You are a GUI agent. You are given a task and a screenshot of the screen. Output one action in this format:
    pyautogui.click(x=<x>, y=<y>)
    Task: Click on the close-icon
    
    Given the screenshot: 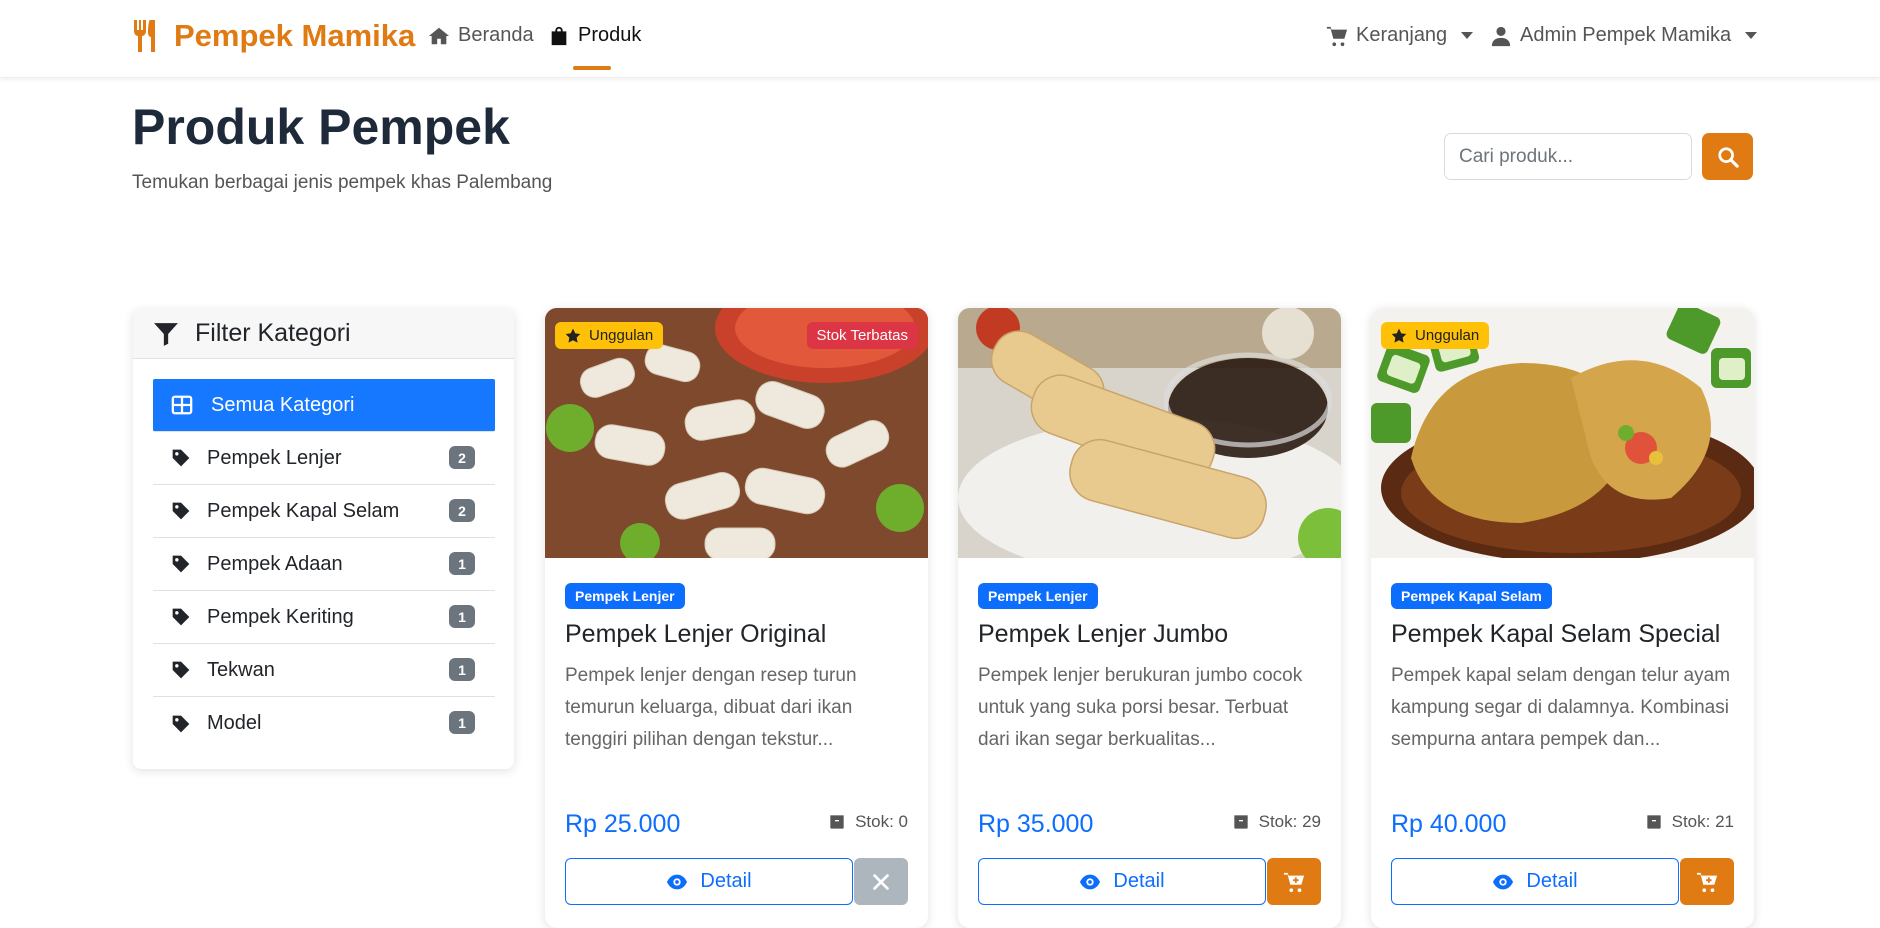 What is the action you would take?
    pyautogui.click(x=881, y=881)
    